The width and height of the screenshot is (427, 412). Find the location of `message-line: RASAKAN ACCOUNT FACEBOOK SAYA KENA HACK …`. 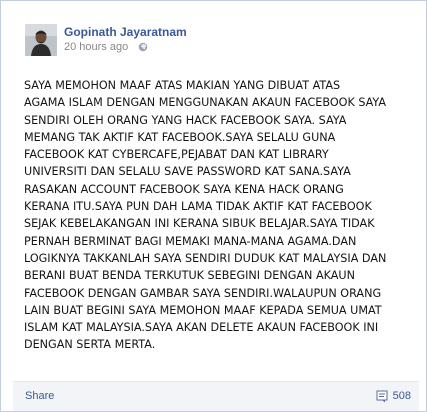

message-line: RASAKAN ACCOUNT FACEBOOK SAYA KENA HACK … is located at coordinates (184, 189).